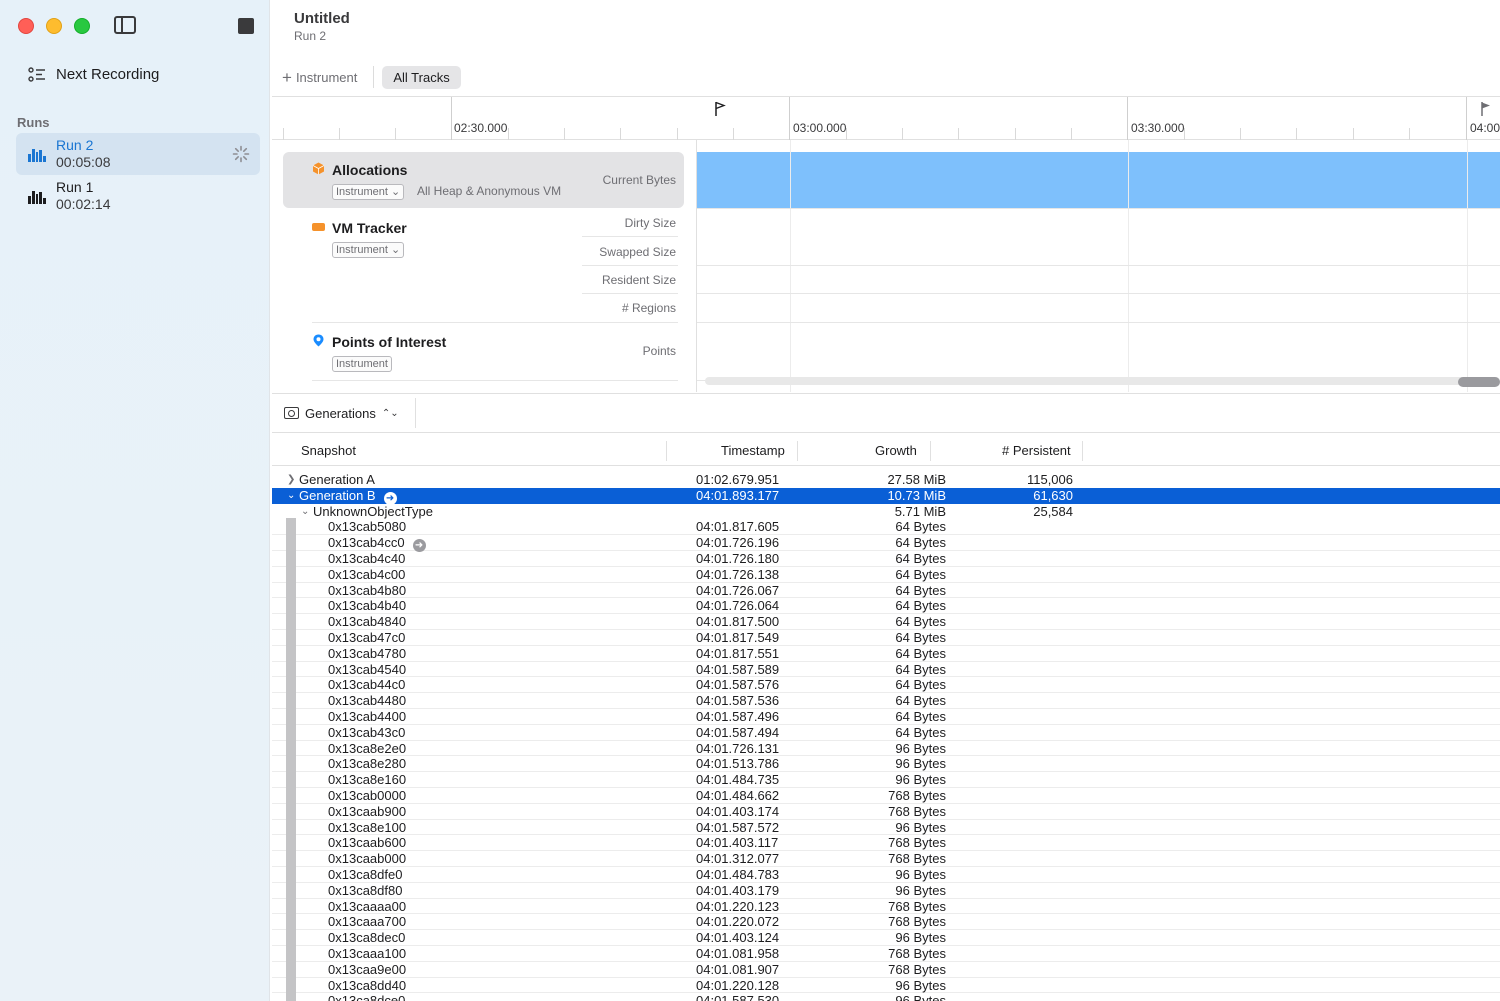 Image resolution: width=1500 pixels, height=1001 pixels. Describe the element at coordinates (37, 196) in the screenshot. I see `chart-icon` at that location.